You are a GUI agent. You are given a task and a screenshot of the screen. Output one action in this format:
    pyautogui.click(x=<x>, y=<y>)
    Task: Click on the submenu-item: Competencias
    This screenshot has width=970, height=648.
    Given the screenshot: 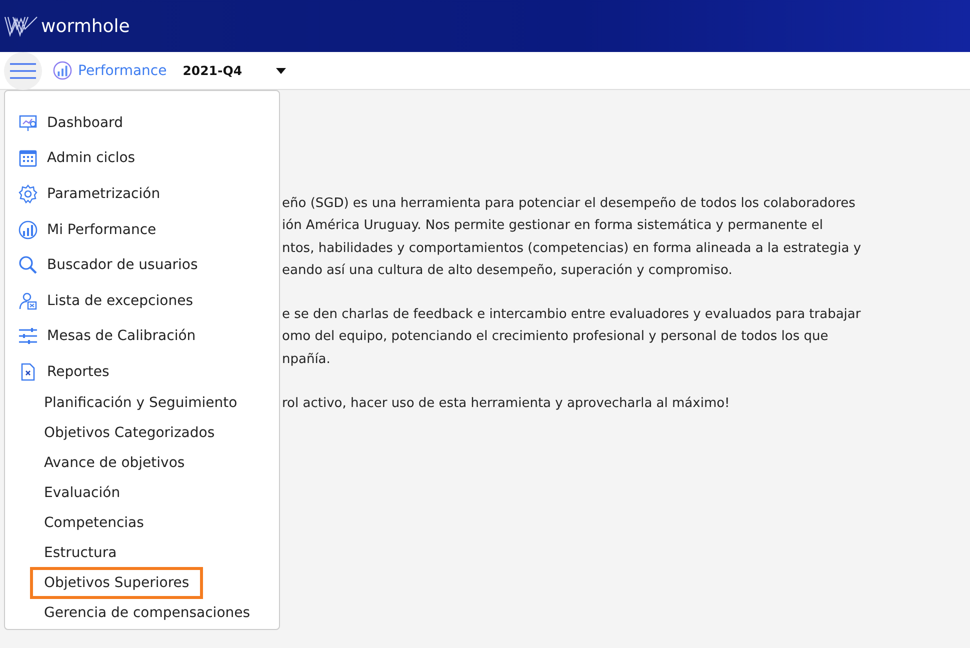 What is the action you would take?
    pyautogui.click(x=94, y=522)
    